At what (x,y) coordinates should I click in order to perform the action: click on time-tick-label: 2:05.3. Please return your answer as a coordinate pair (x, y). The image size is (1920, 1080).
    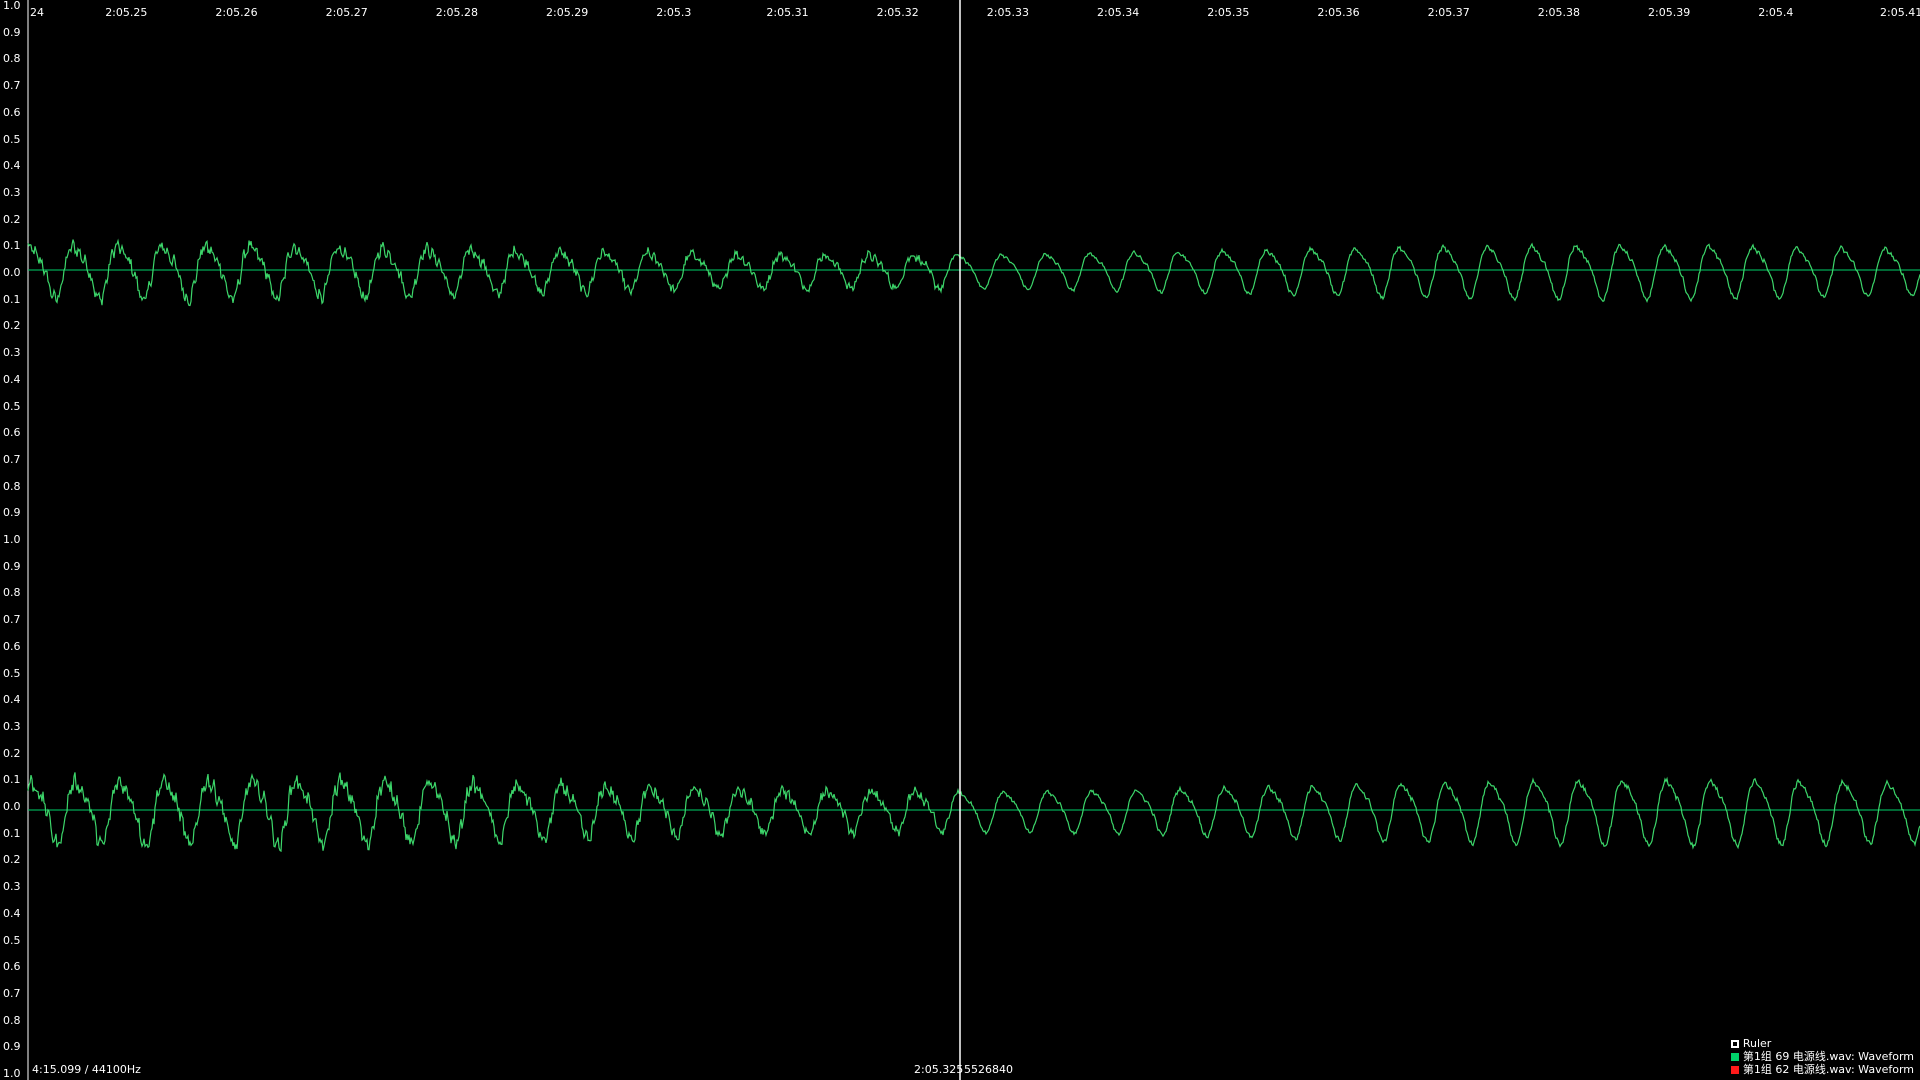
    Looking at the image, I should click on (674, 12).